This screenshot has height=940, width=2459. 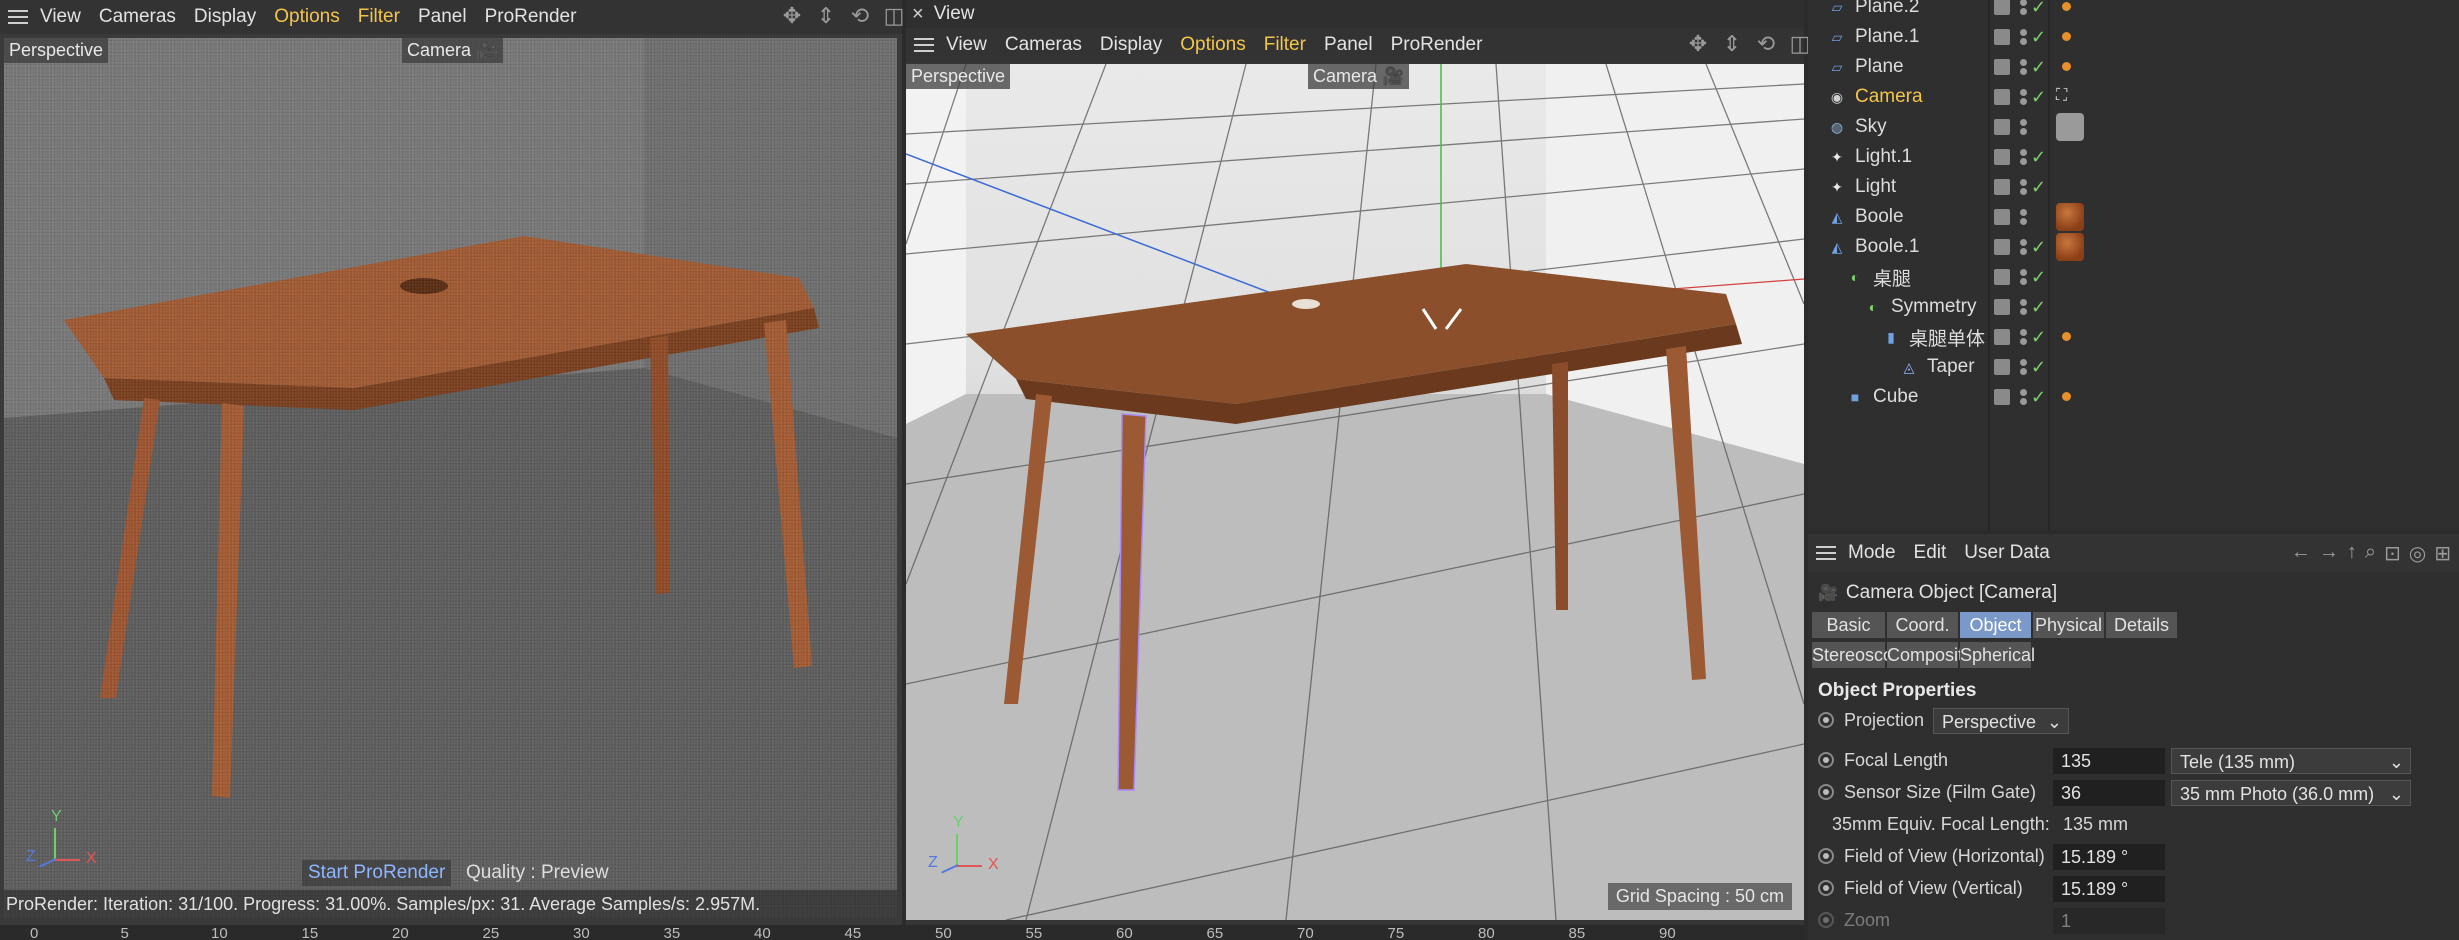 What do you see at coordinates (315, 17) in the screenshot?
I see `menu-options: Options` at bounding box center [315, 17].